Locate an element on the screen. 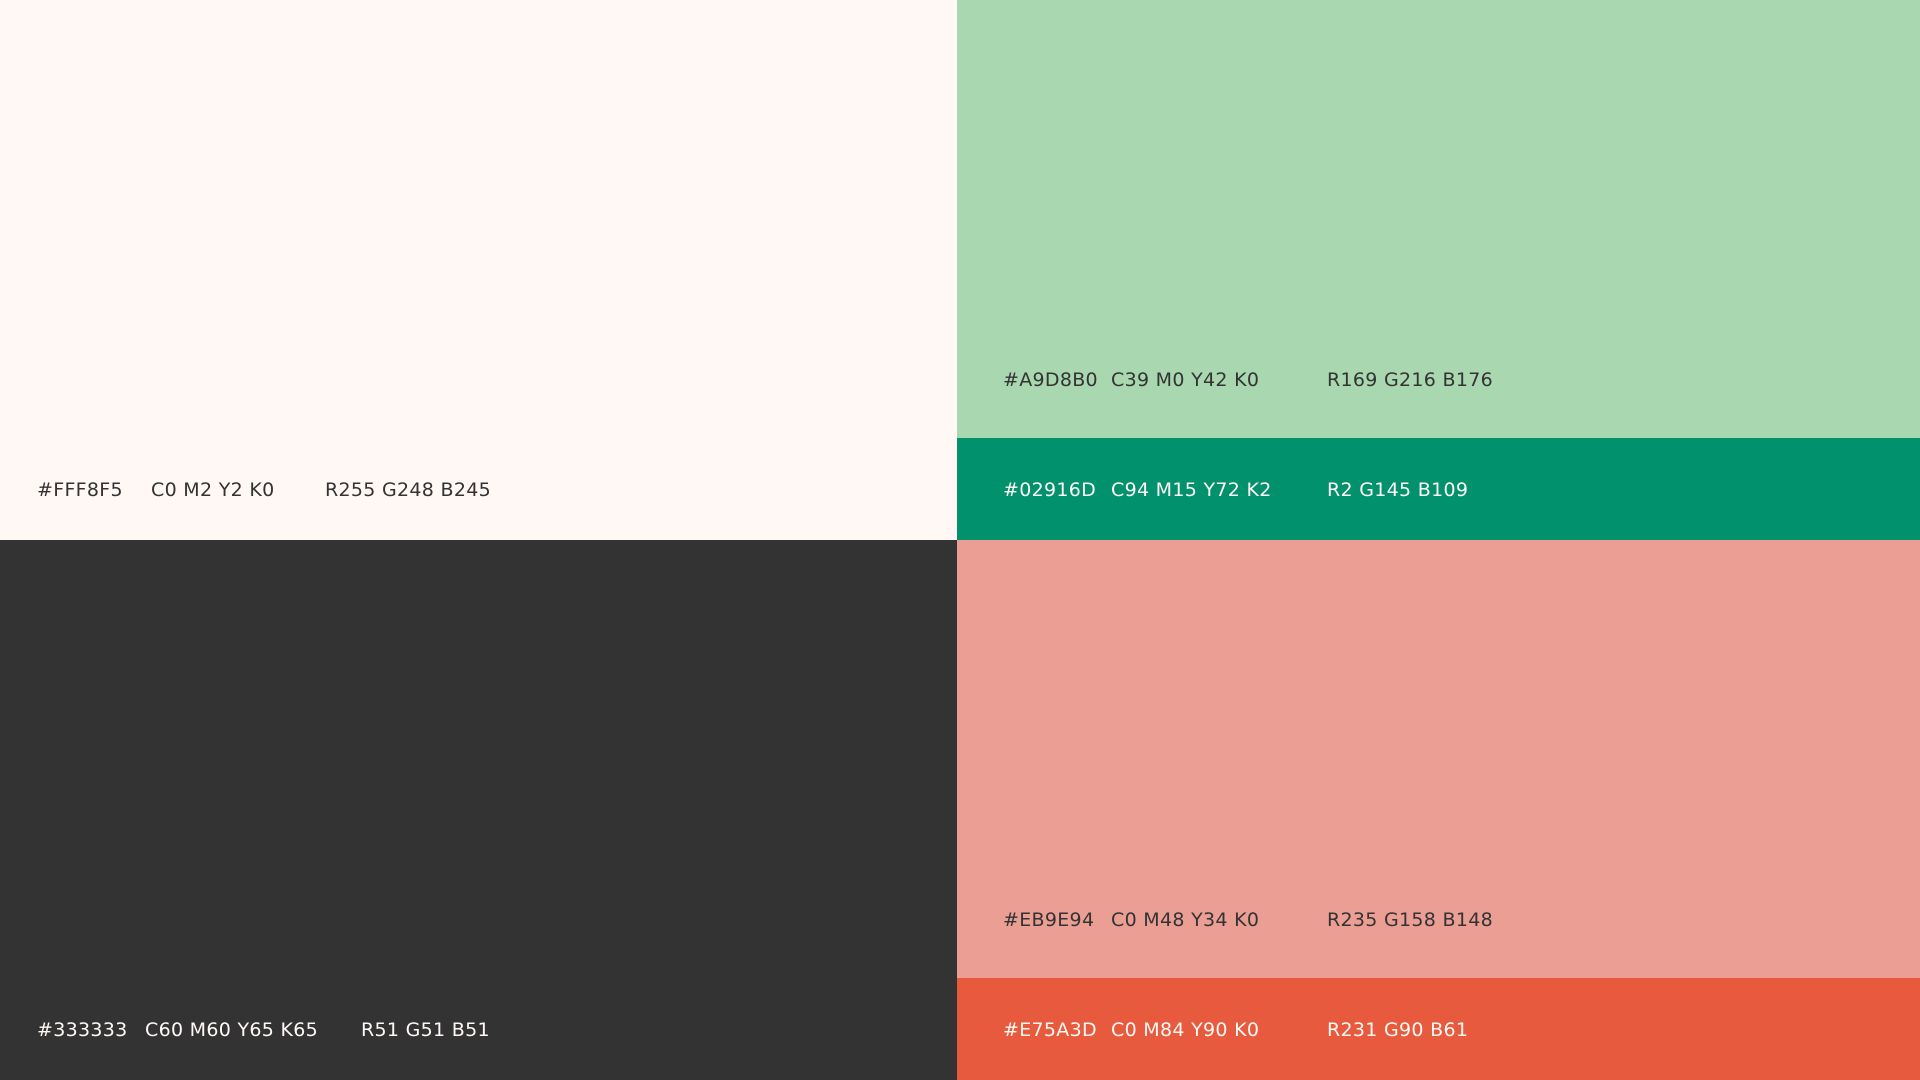 Image resolution: width=1920 pixels, height=1080 pixels. swatch-mint-labels: #A9D8B0 C39 M0 Y42 K0 R169 G216 B176 is located at coordinates (1438, 380).